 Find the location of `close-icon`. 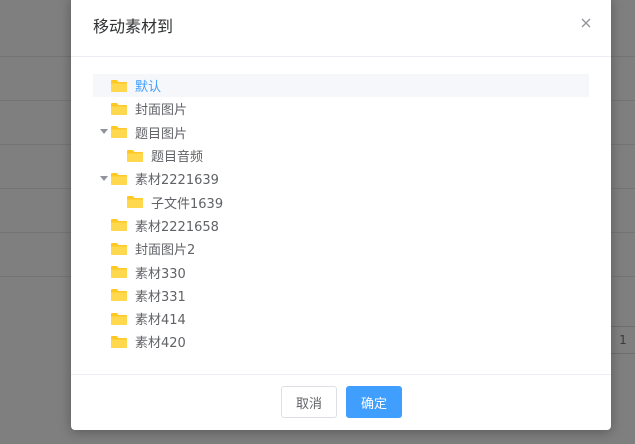

close-icon is located at coordinates (586, 23).